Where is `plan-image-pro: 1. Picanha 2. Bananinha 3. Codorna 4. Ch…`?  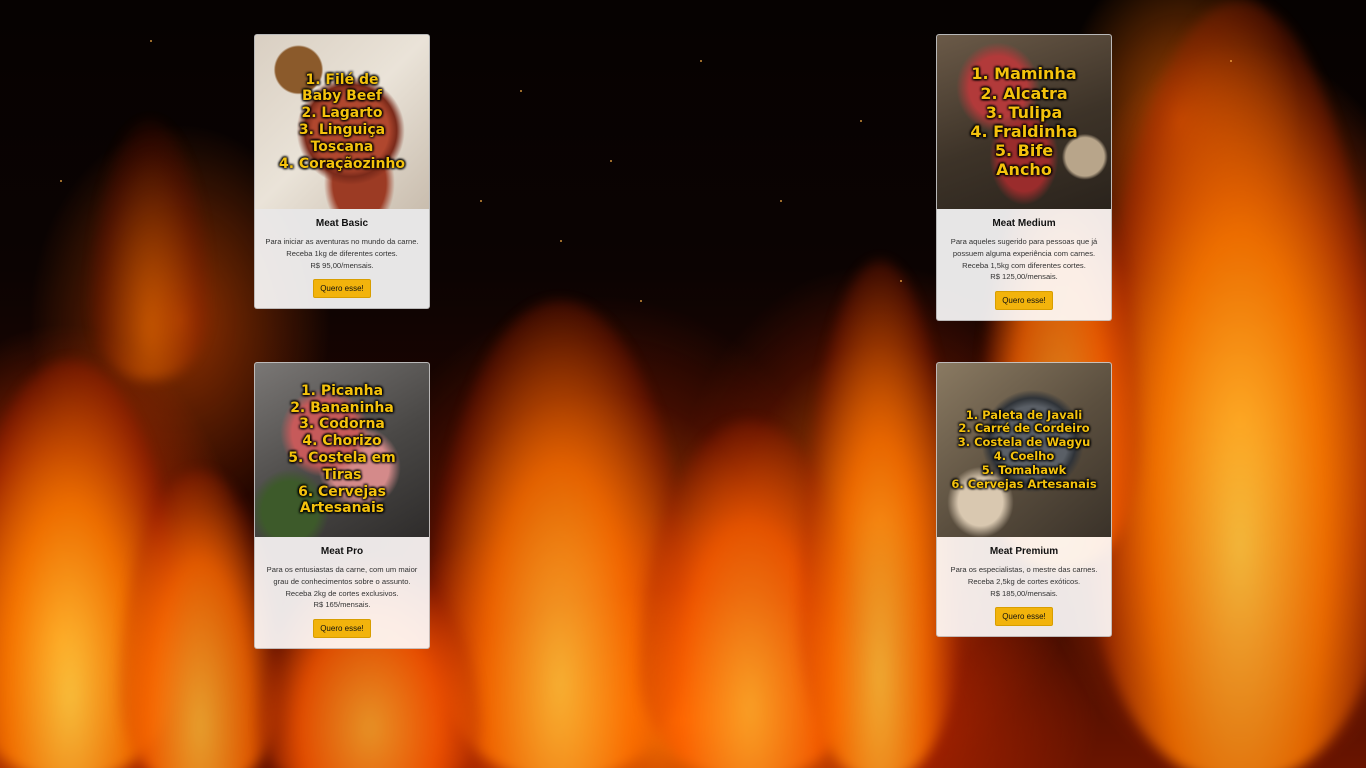 plan-image-pro: 1. Picanha 2. Bananinha 3. Codorna 4. Ch… is located at coordinates (342, 450).